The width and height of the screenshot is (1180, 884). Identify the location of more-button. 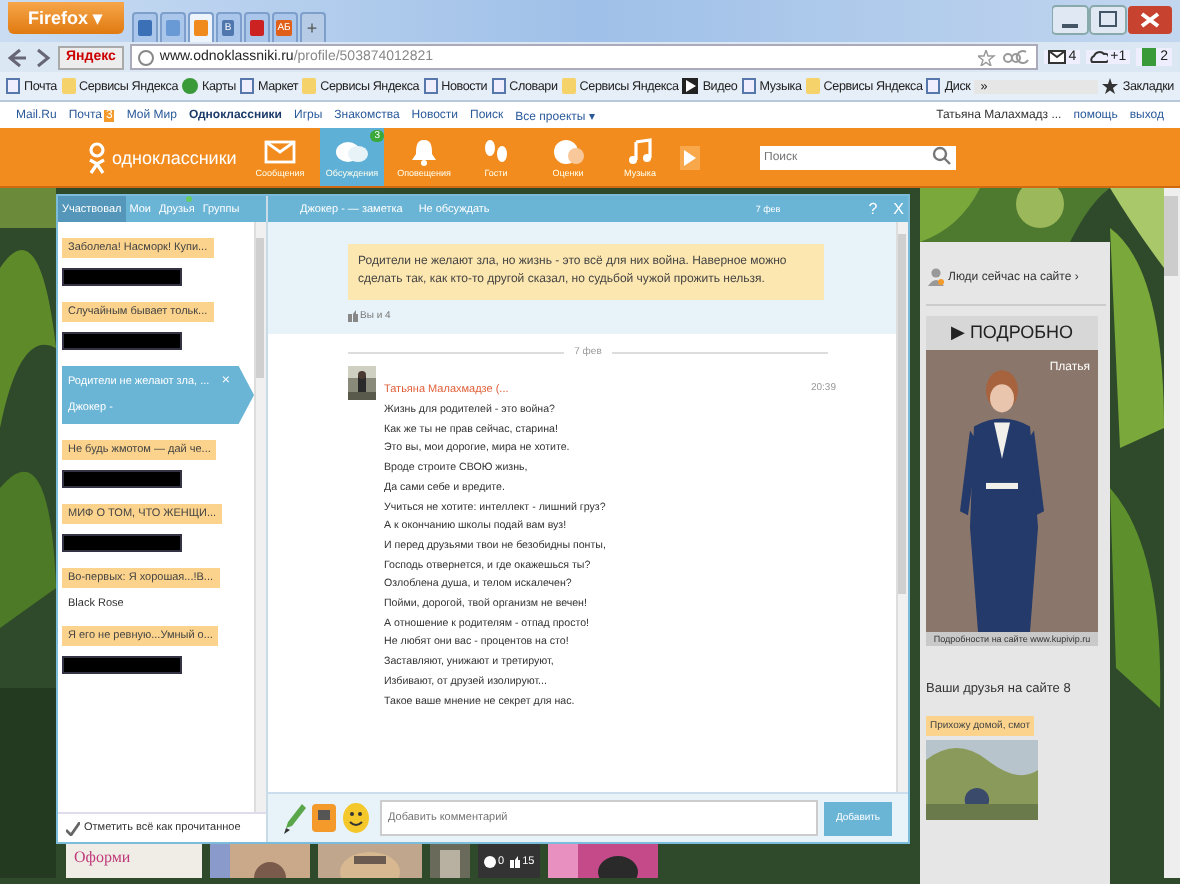
(690, 157).